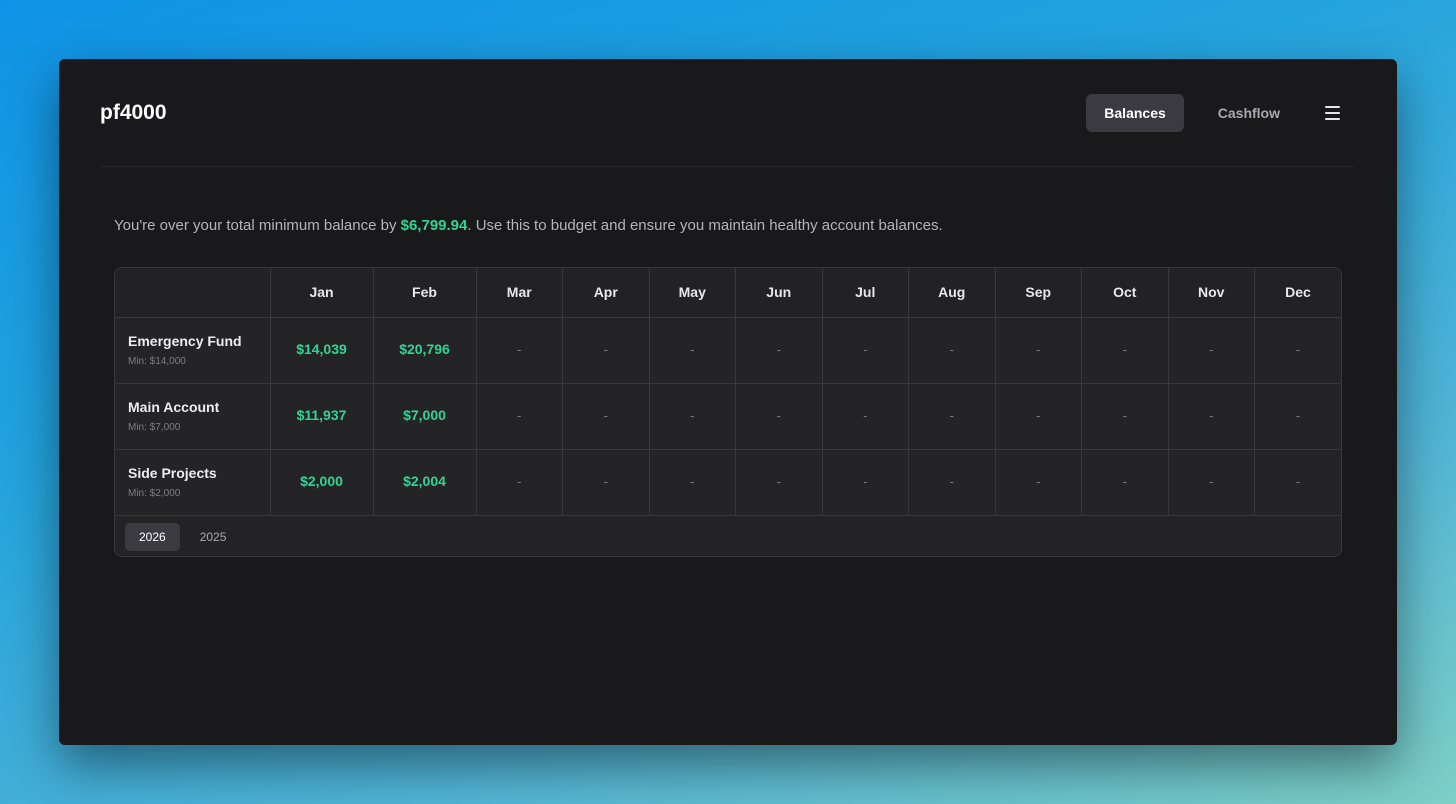  I want to click on header-month: Feb, so click(425, 293).